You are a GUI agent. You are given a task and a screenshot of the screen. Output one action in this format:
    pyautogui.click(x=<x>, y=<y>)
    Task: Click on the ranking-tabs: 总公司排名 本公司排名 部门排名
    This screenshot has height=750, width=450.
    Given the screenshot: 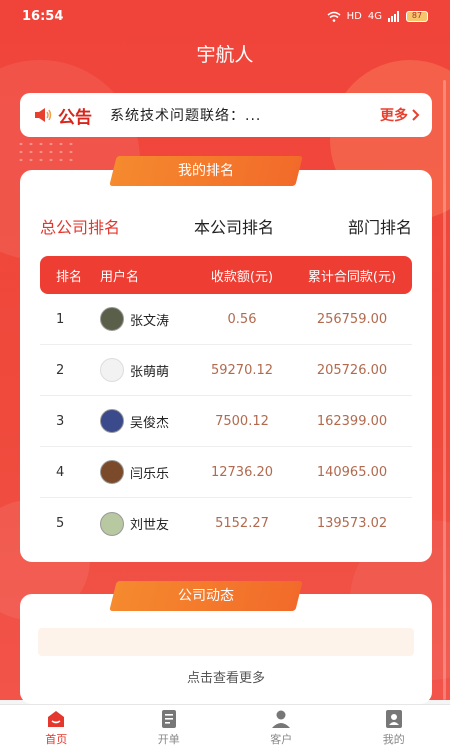 What is the action you would take?
    pyautogui.click(x=226, y=226)
    